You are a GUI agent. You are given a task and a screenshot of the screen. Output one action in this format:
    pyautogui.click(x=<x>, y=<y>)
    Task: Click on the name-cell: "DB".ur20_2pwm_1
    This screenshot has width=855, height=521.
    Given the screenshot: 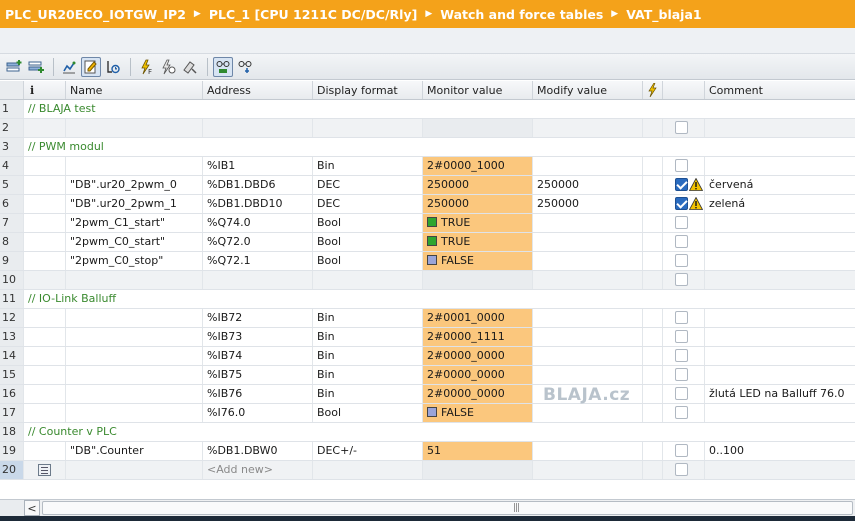 What is the action you would take?
    pyautogui.click(x=134, y=204)
    